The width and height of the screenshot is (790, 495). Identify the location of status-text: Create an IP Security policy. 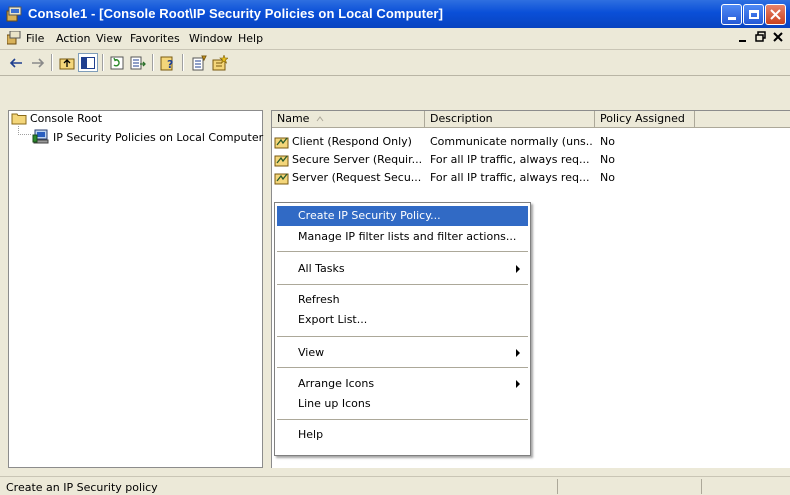
(82, 487).